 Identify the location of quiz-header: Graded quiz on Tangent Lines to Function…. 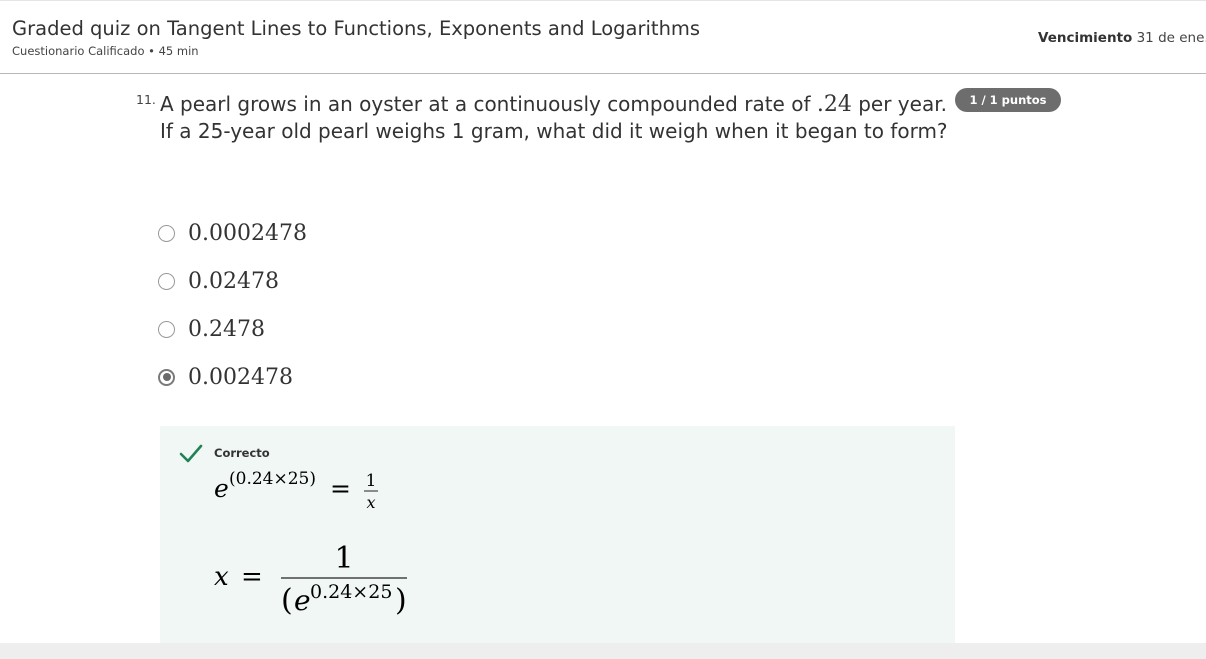
(603, 37).